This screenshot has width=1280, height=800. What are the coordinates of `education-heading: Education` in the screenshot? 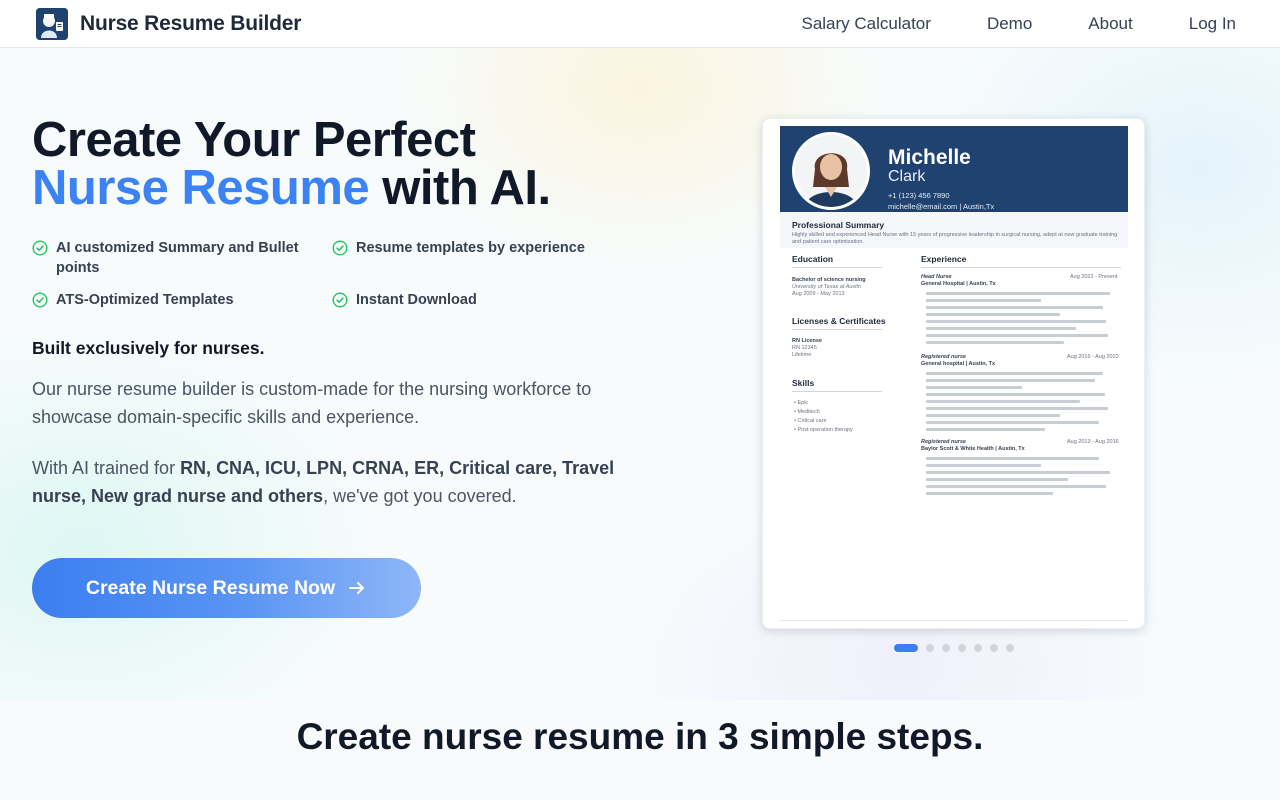 It's located at (813, 259).